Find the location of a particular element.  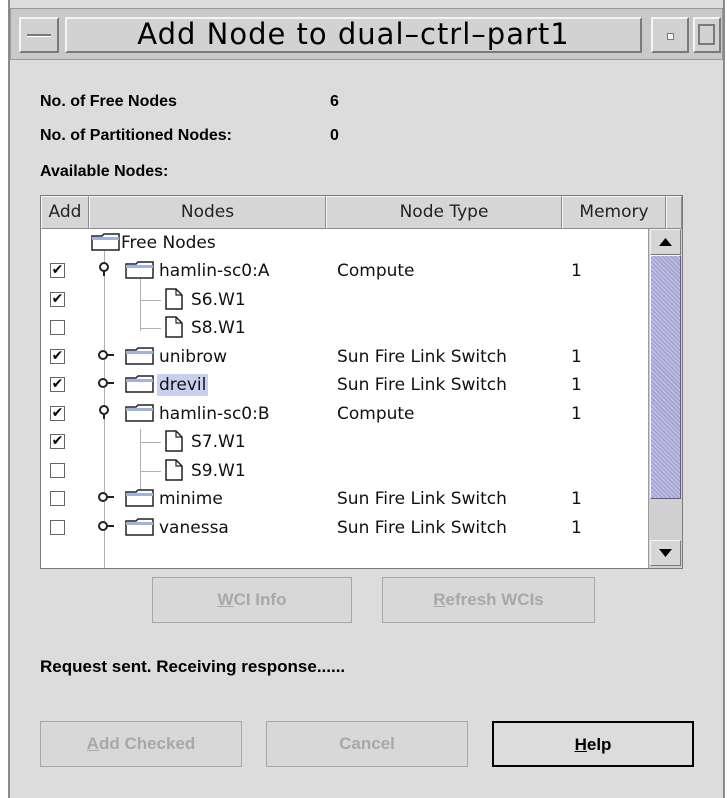

scroll-up-button is located at coordinates (665, 242).